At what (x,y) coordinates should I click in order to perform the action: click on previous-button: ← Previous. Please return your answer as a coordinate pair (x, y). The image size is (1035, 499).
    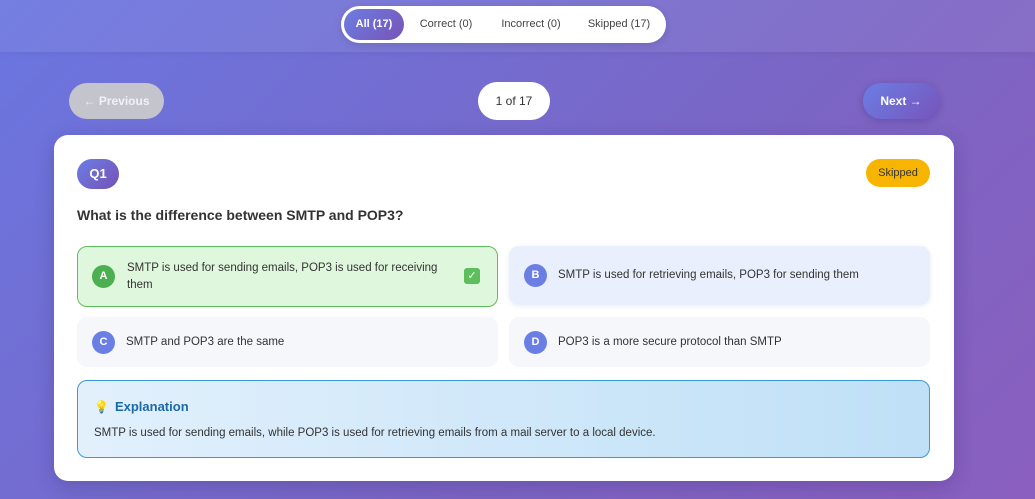
    Looking at the image, I should click on (116, 101).